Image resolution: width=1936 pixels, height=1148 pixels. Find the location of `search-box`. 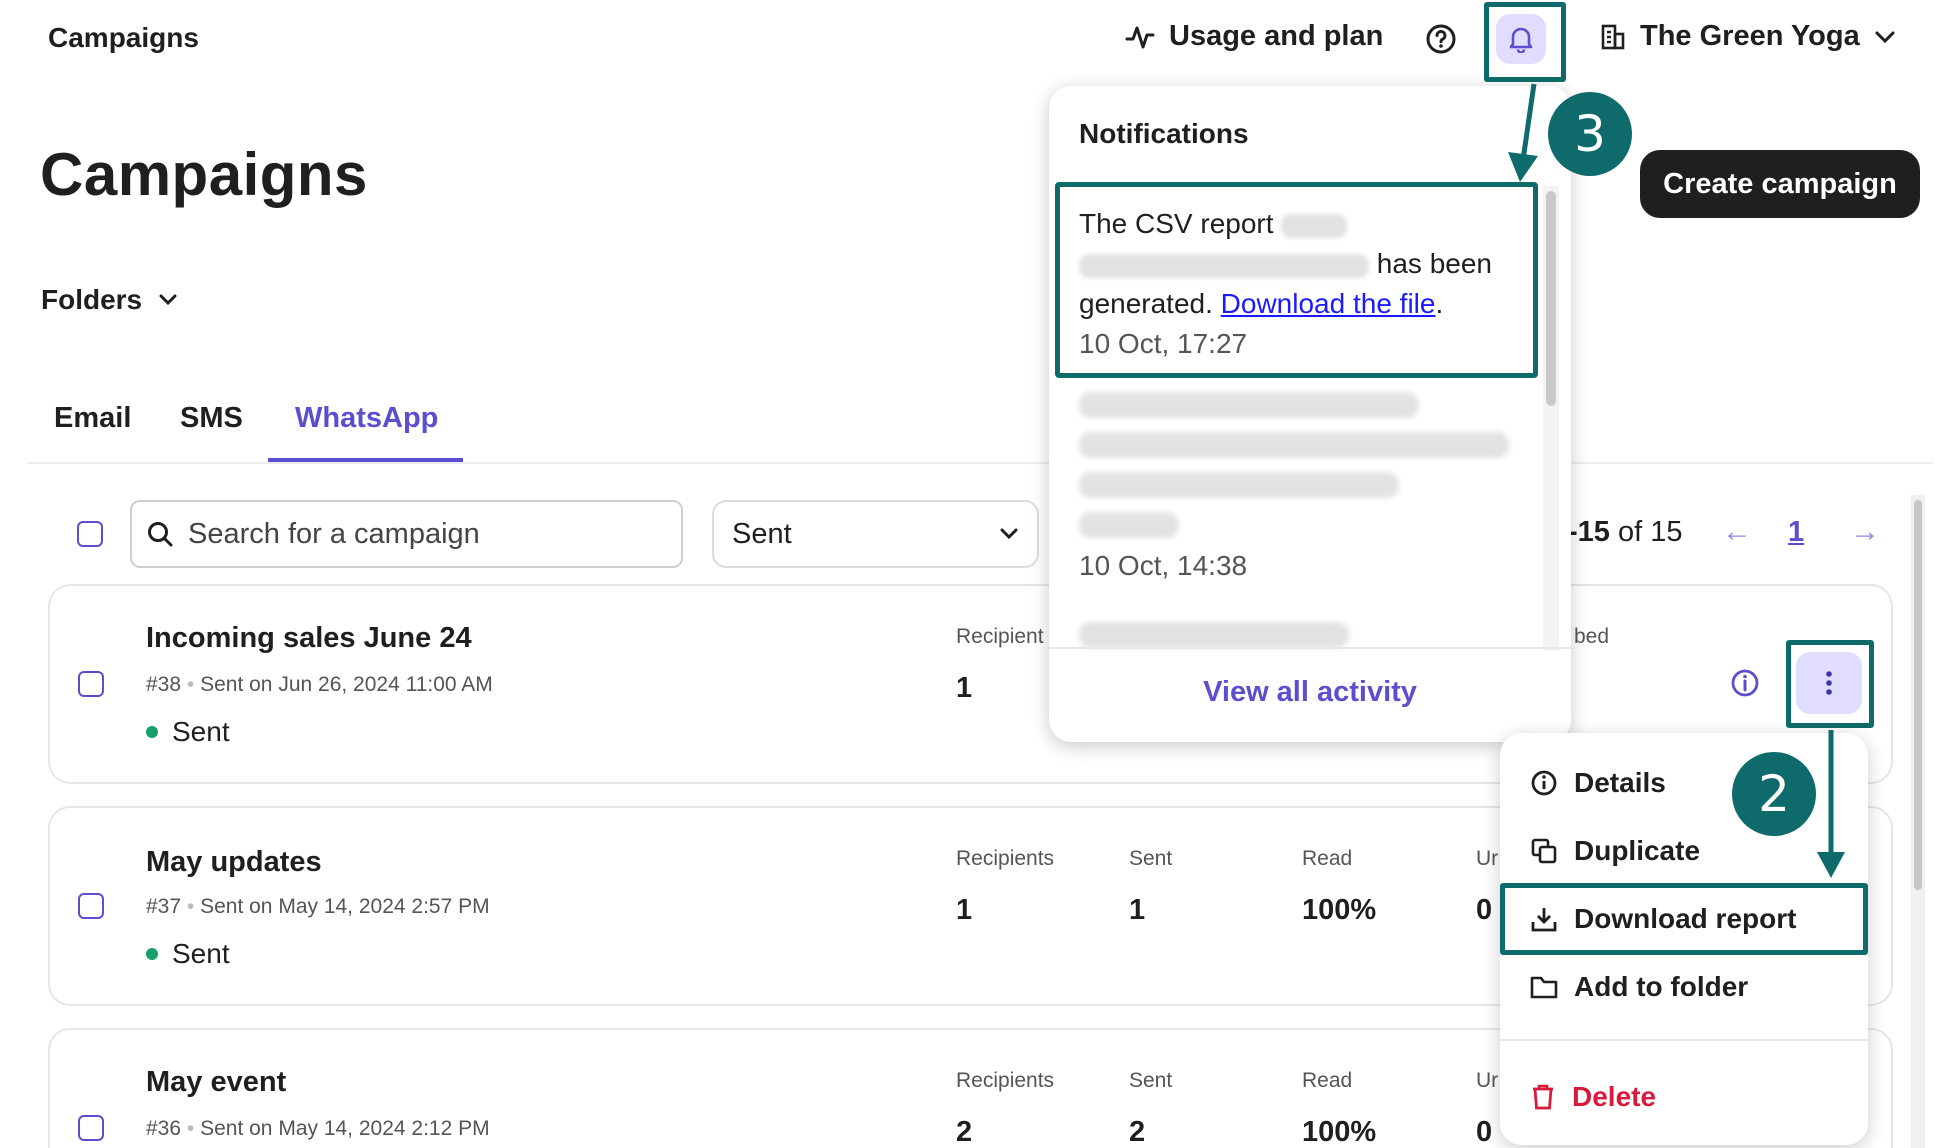

search-box is located at coordinates (406, 534).